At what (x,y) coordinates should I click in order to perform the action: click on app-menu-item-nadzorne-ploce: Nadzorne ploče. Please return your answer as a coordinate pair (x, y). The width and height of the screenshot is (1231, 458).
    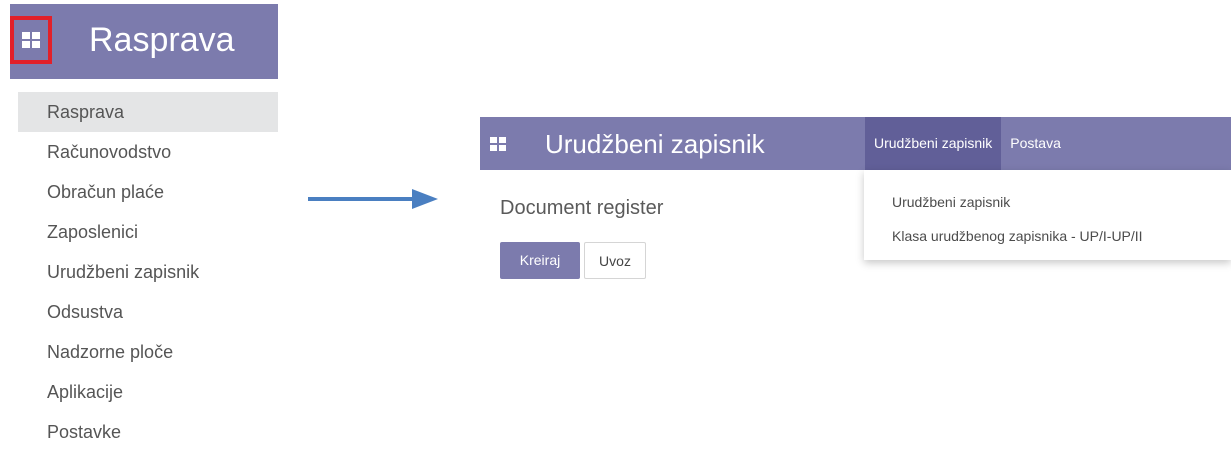
    Looking at the image, I should click on (148, 352).